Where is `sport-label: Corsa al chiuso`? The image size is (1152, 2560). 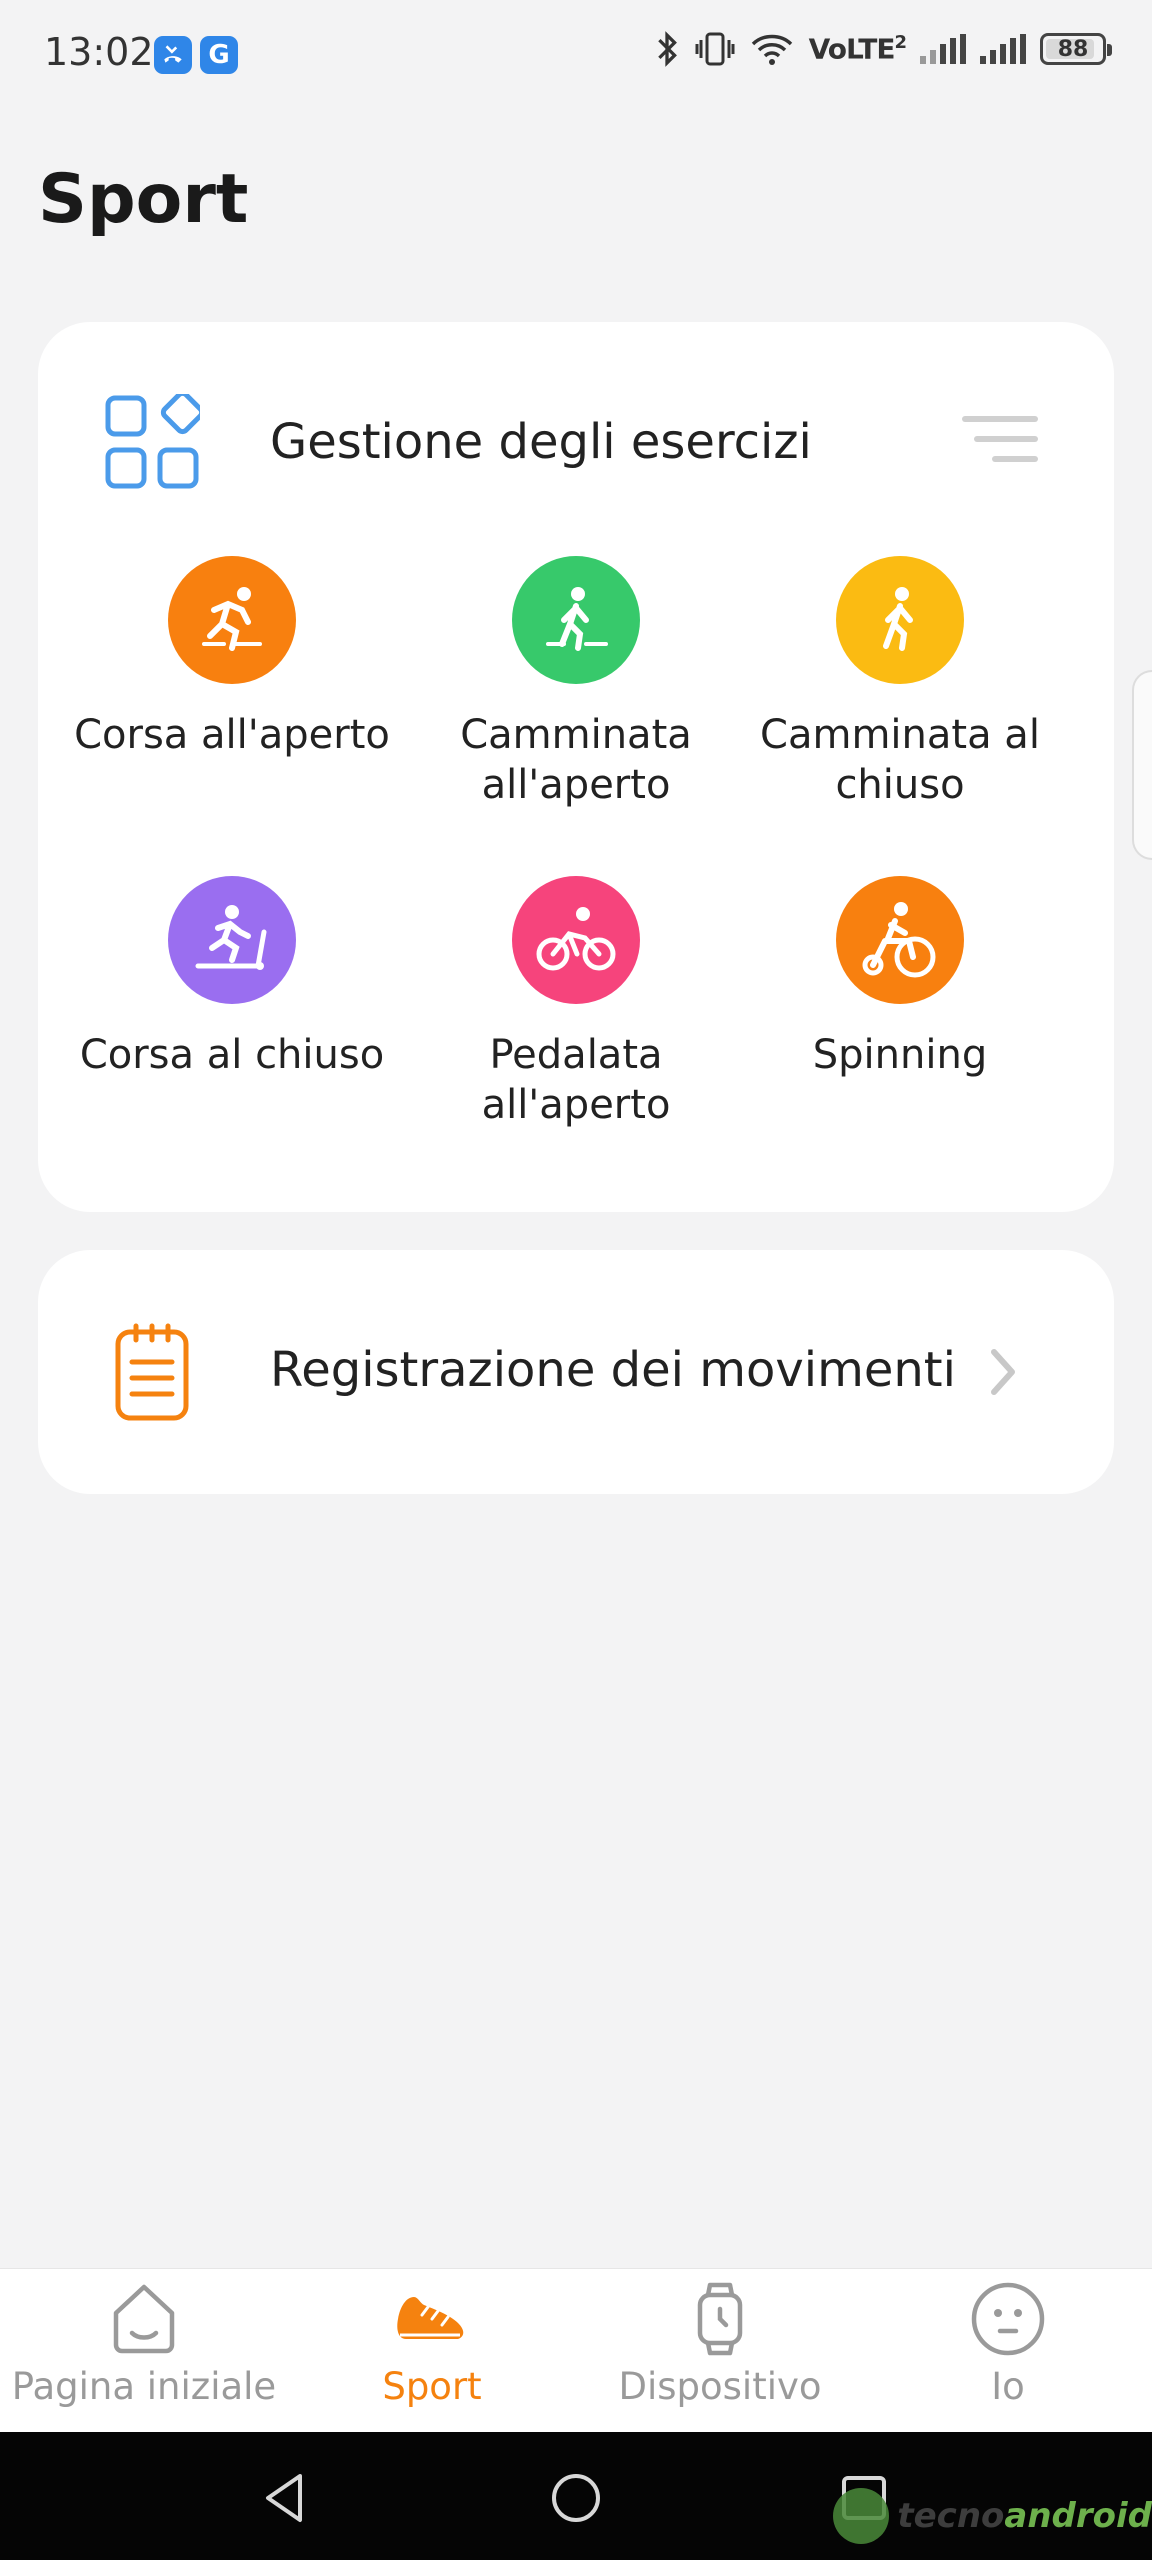 sport-label: Corsa al chiuso is located at coordinates (232, 1055).